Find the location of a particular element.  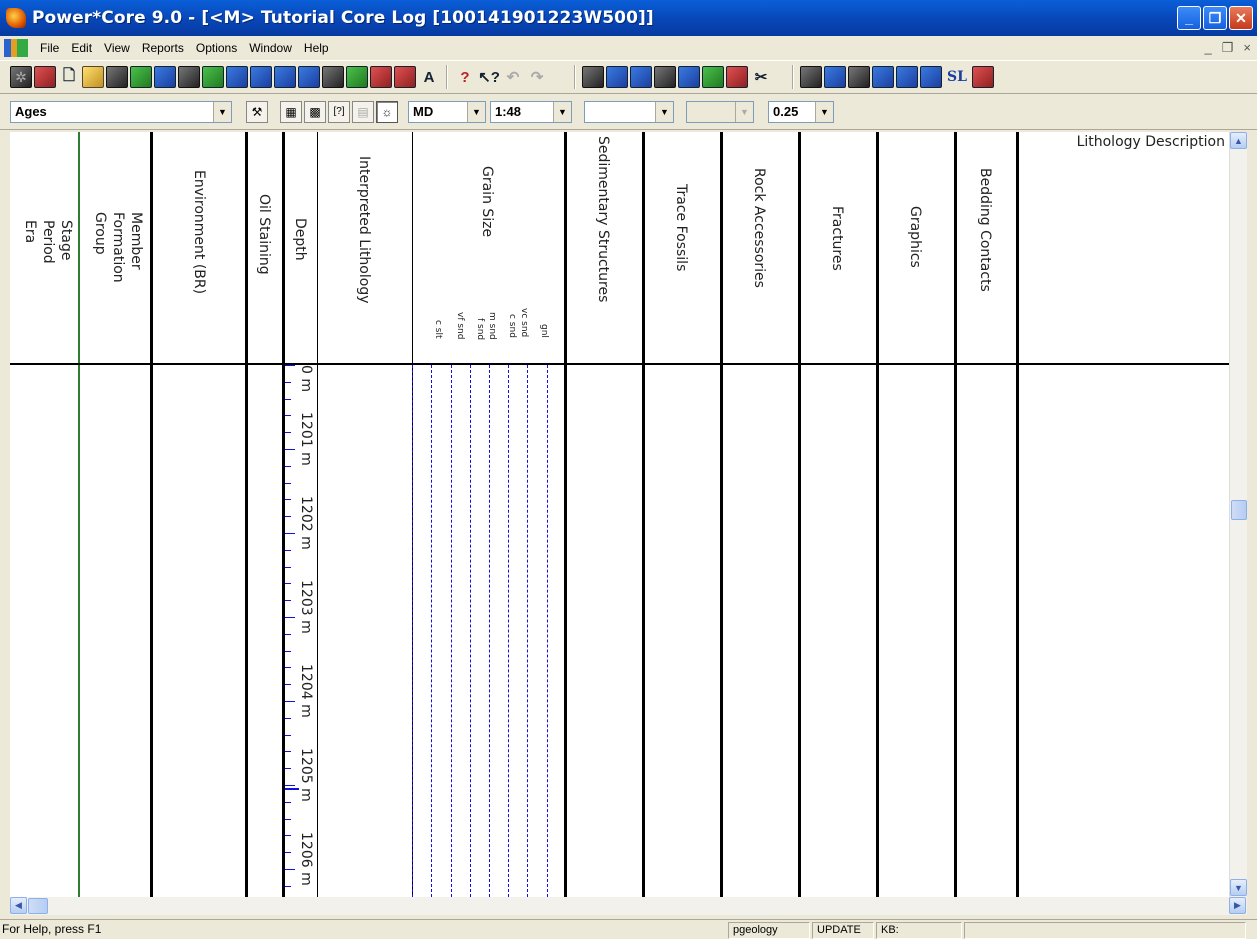

header-bedding-contacts-column: Bedding Contacts is located at coordinates (986, 247).